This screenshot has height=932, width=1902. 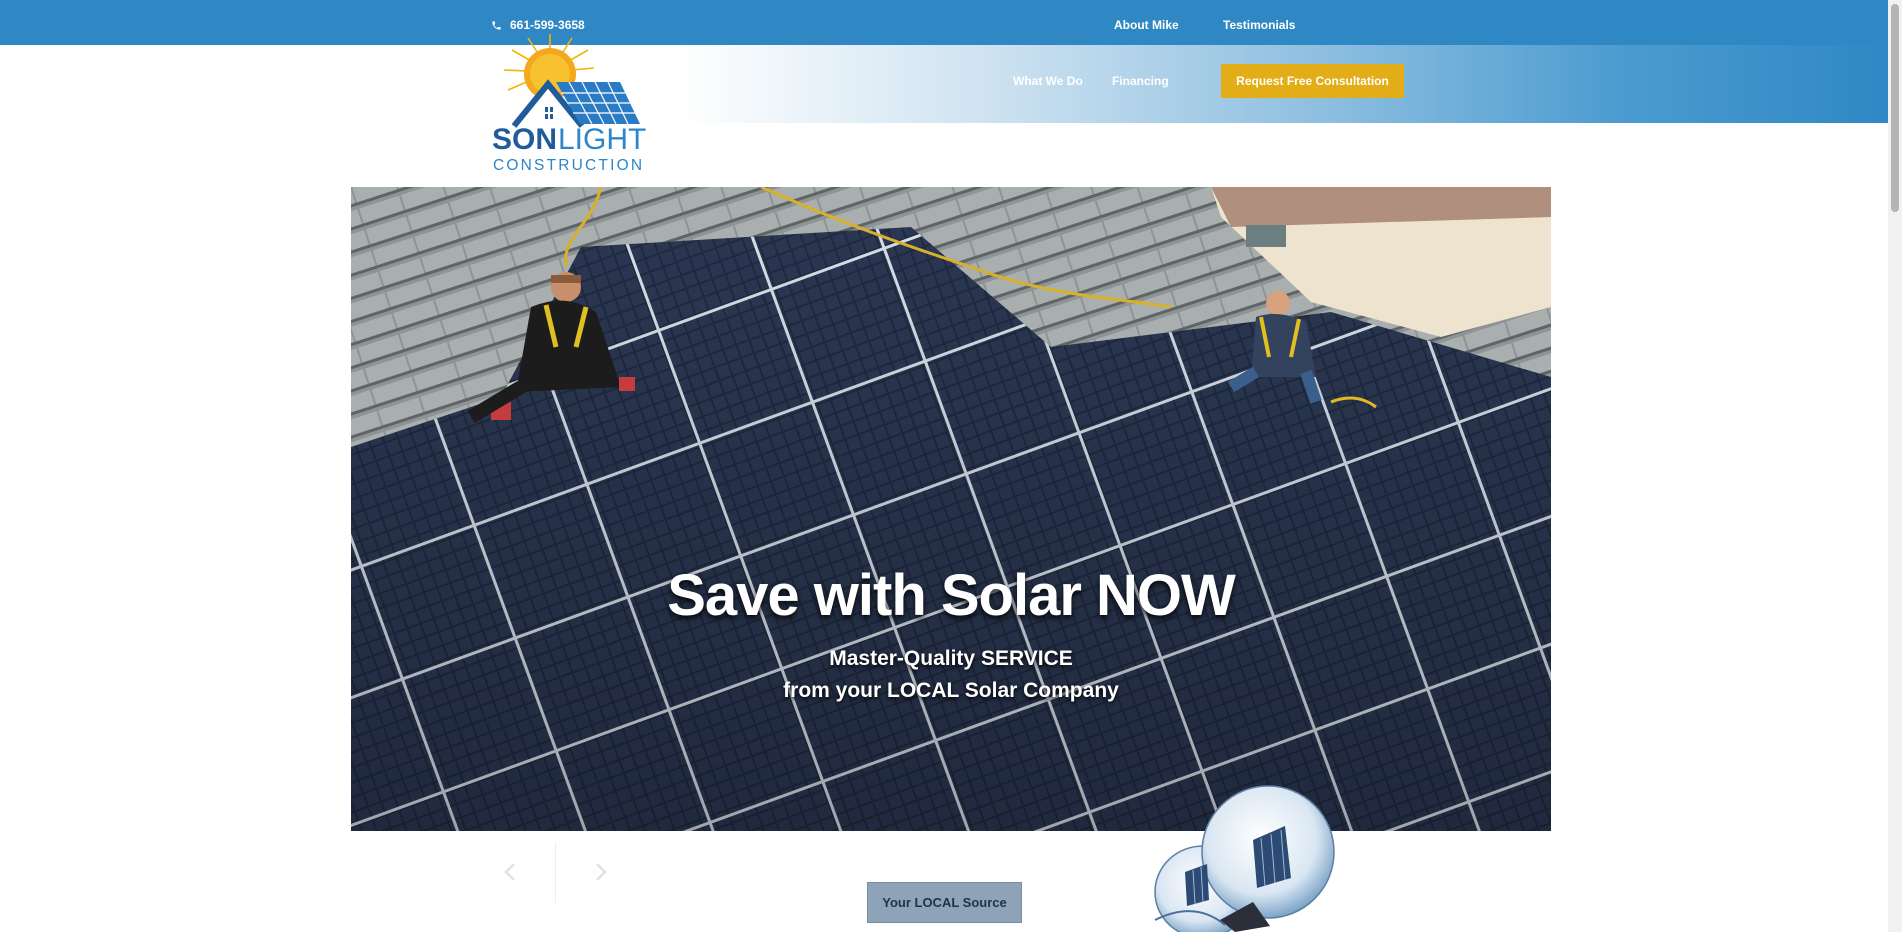 I want to click on nav-financing: Financing, so click(x=1140, y=81).